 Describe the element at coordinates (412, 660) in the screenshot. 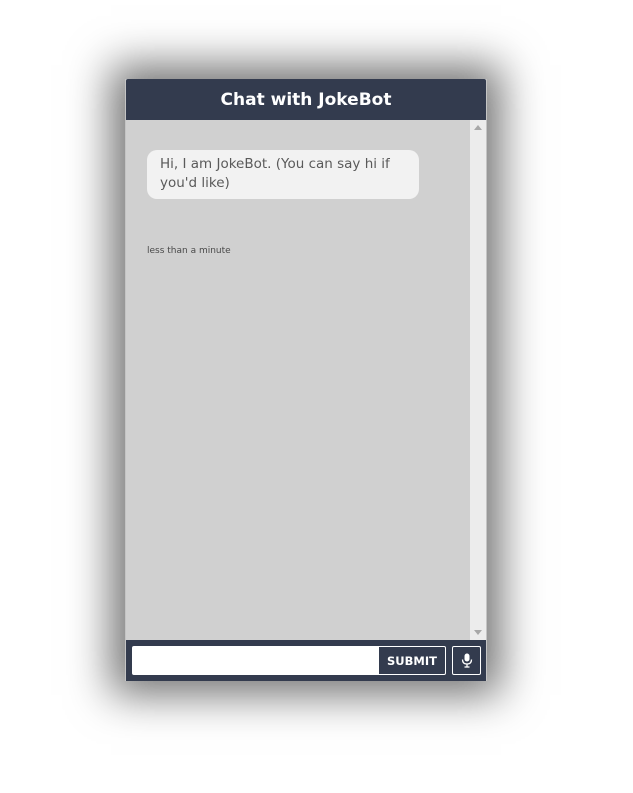

I see `submit-button: SUBMIT` at that location.